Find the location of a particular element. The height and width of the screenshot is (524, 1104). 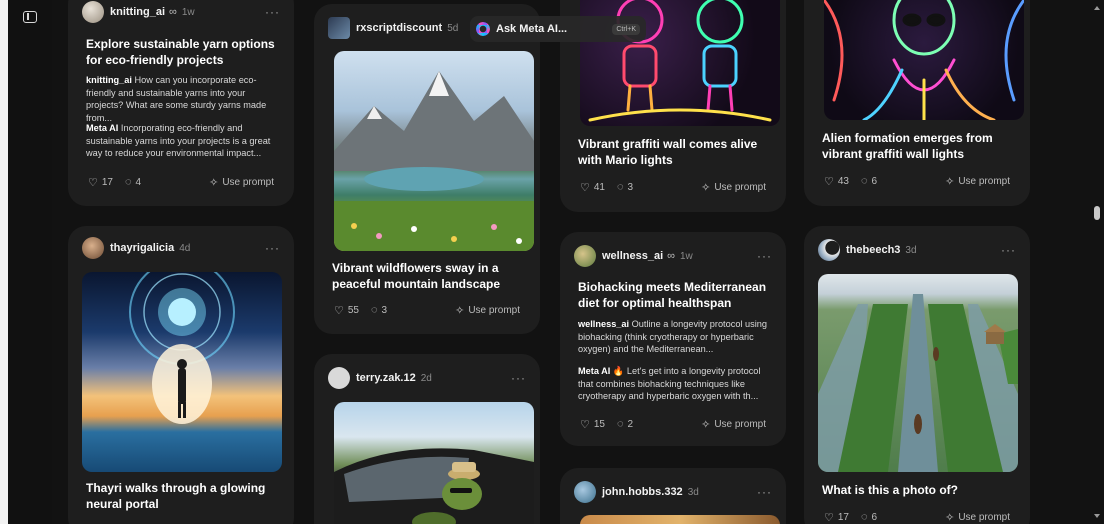

post-header: terry.zak.12 2d ··· is located at coordinates (427, 378).